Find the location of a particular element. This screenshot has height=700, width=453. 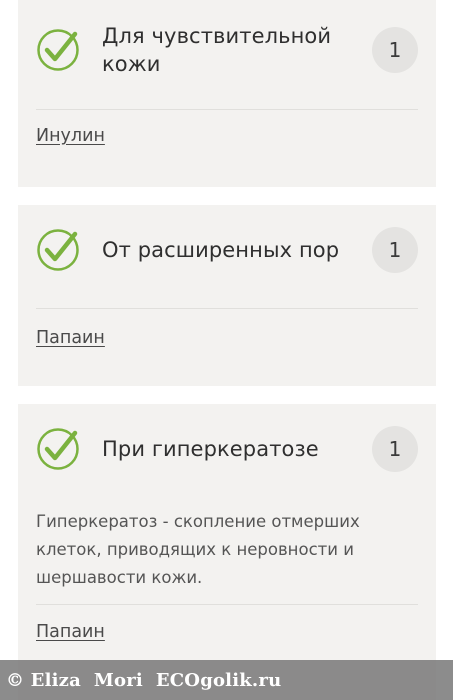

card-title: При гиперкератозе is located at coordinates (210, 449).